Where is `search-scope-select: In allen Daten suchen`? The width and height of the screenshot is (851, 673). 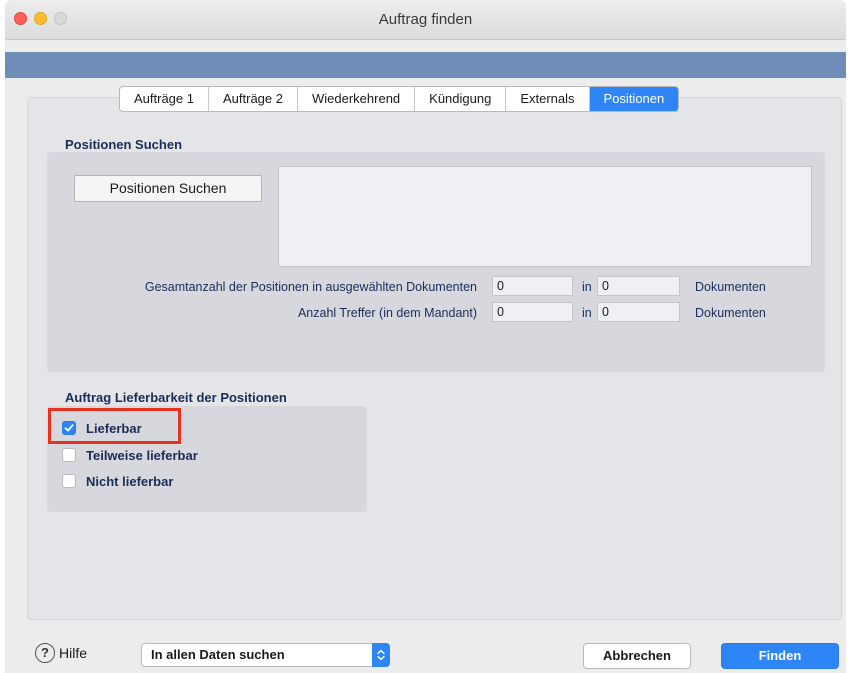 search-scope-select: In allen Daten suchen is located at coordinates (265, 655).